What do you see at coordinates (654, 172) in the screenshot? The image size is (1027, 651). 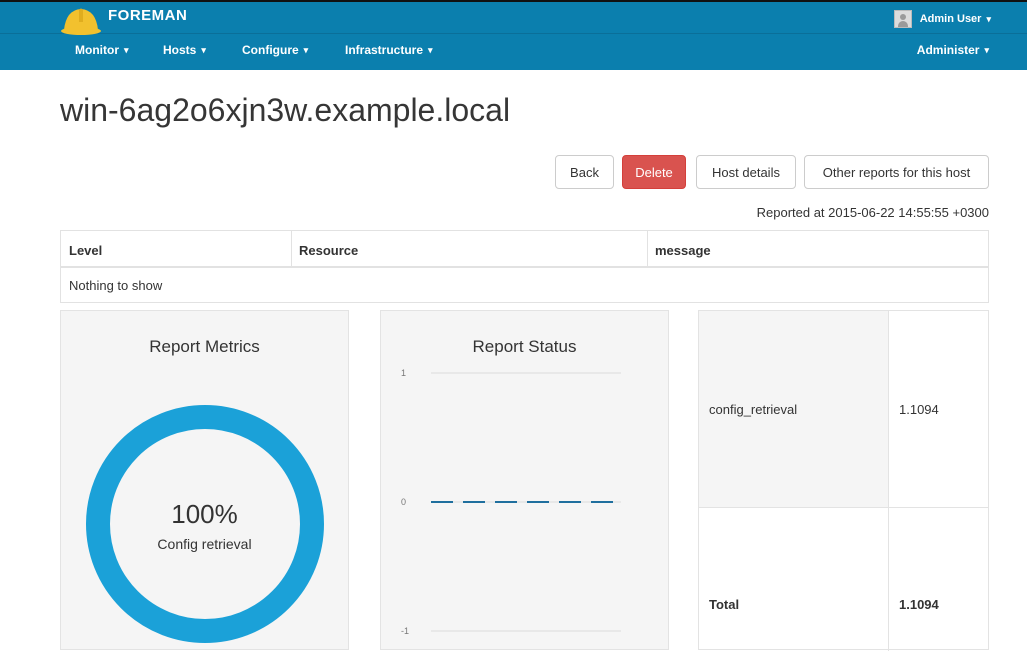 I see `delete-button: Delete` at bounding box center [654, 172].